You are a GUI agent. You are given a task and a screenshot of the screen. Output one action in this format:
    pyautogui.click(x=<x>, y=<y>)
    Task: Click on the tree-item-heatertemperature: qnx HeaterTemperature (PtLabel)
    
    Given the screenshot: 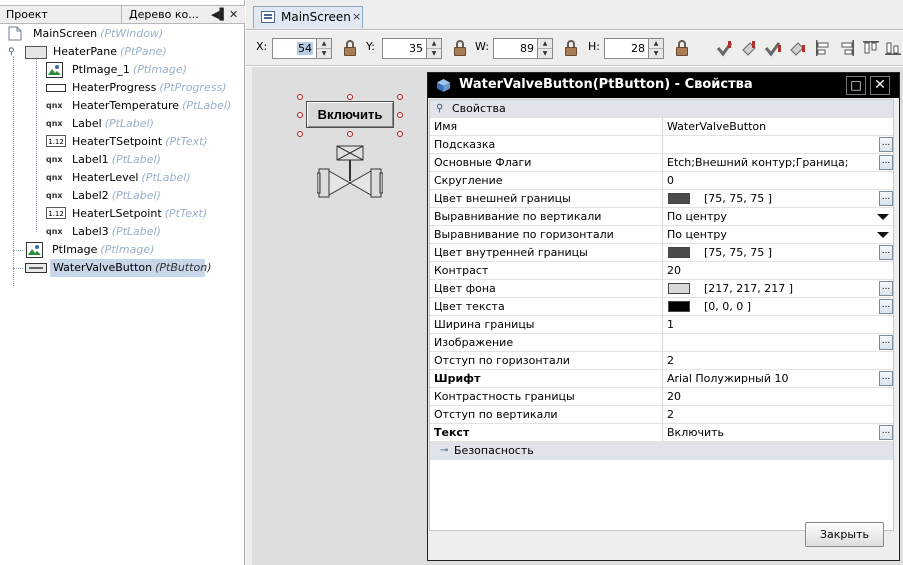 What is the action you would take?
    pyautogui.click(x=141, y=106)
    